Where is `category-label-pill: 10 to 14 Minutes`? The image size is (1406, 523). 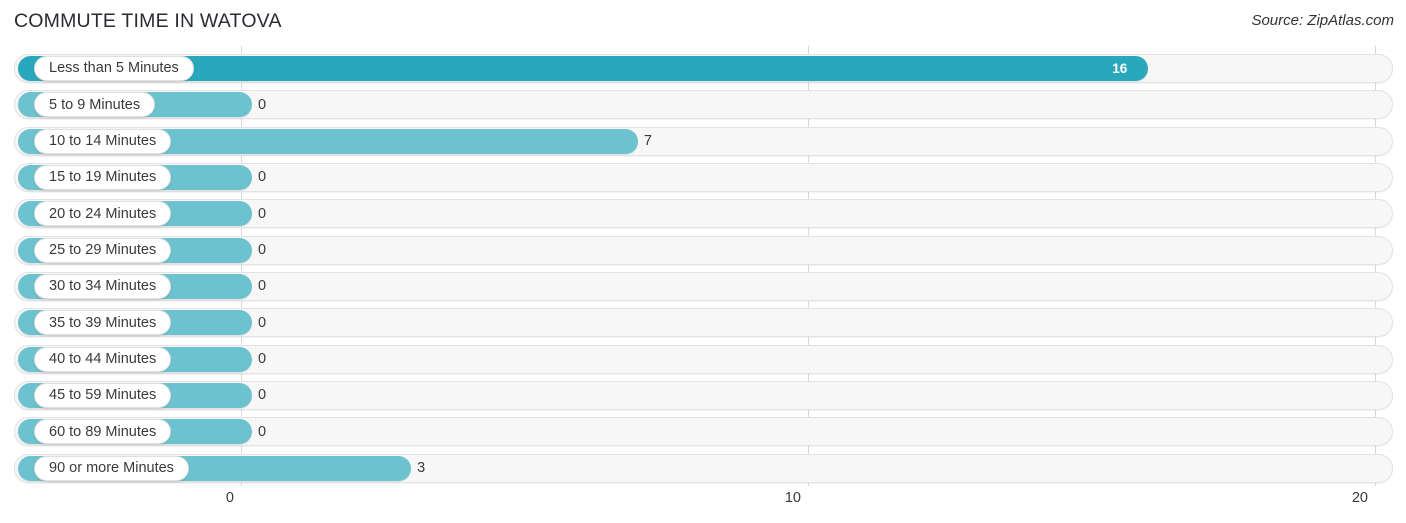
category-label-pill: 10 to 14 Minutes is located at coordinates (103, 141).